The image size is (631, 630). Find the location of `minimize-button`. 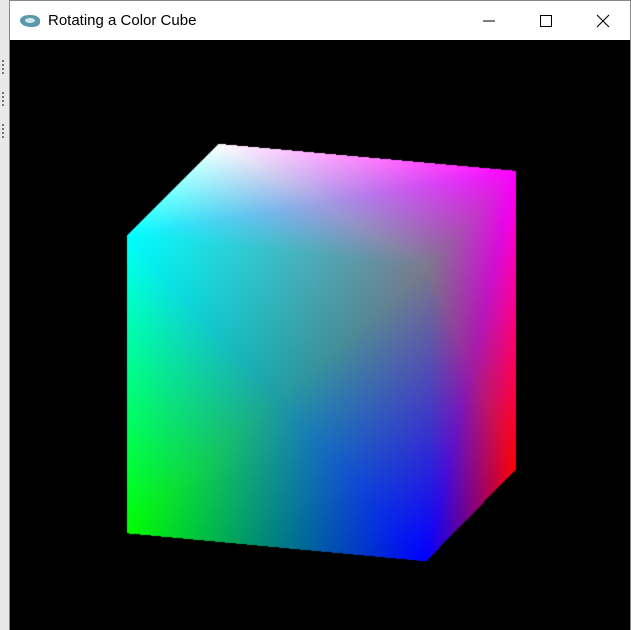

minimize-button is located at coordinates (489, 20).